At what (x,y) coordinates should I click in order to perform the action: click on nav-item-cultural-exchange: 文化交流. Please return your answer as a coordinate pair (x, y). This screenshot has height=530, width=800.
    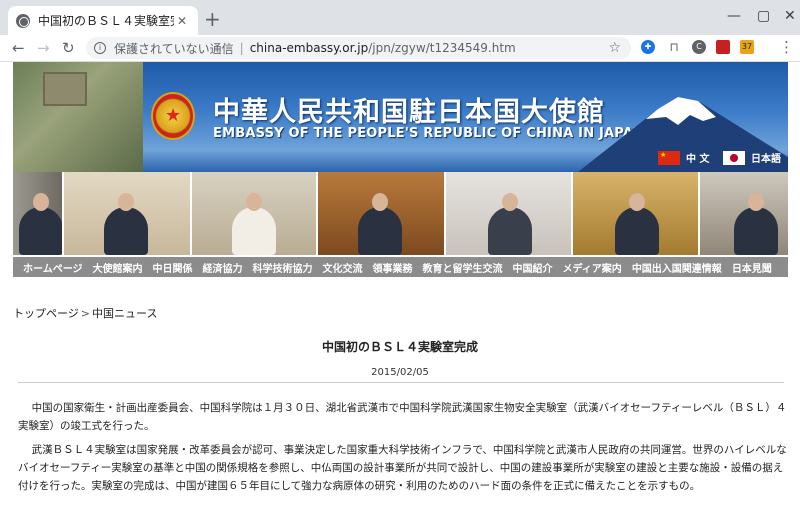
    Looking at the image, I should click on (343, 267).